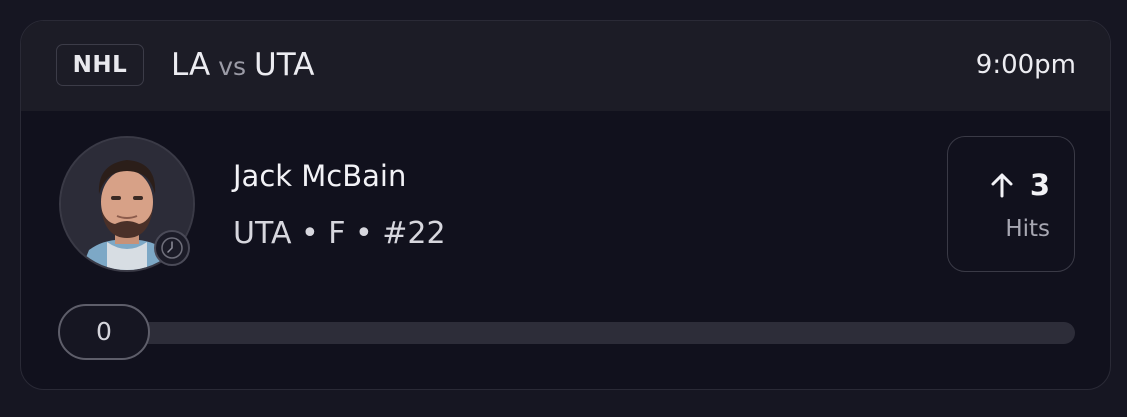 The width and height of the screenshot is (1127, 417). What do you see at coordinates (339, 233) in the screenshot?
I see `player-meta: UTA • F • #22` at bounding box center [339, 233].